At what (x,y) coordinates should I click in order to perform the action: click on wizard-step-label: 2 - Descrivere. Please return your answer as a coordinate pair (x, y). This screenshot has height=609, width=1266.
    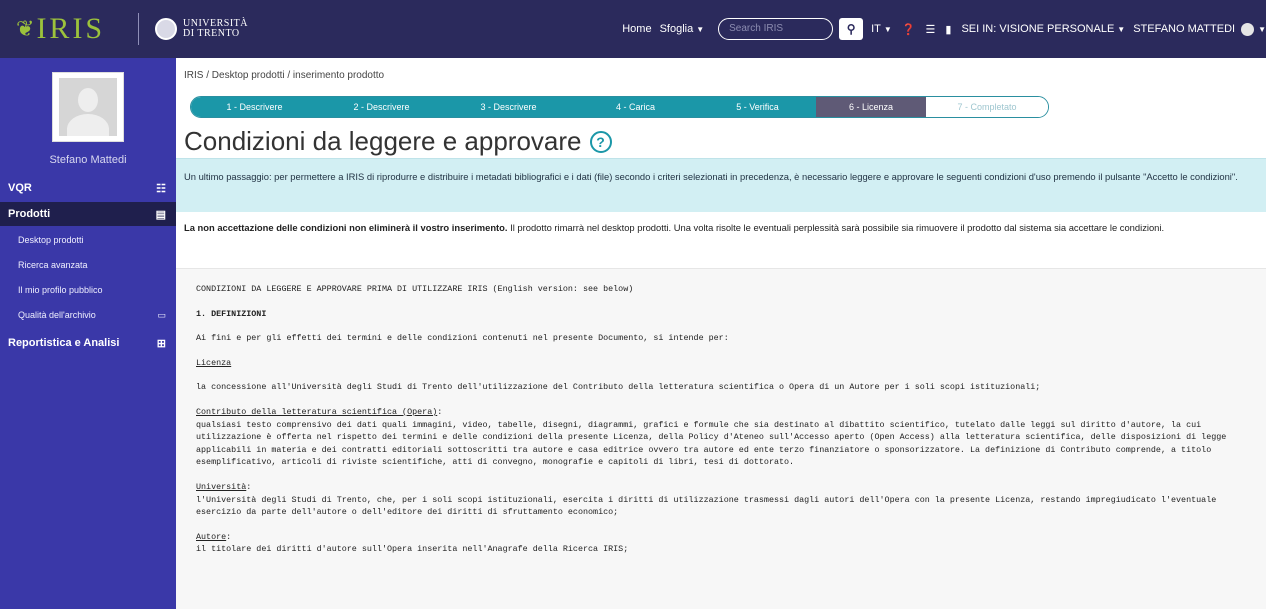
    Looking at the image, I should click on (381, 107).